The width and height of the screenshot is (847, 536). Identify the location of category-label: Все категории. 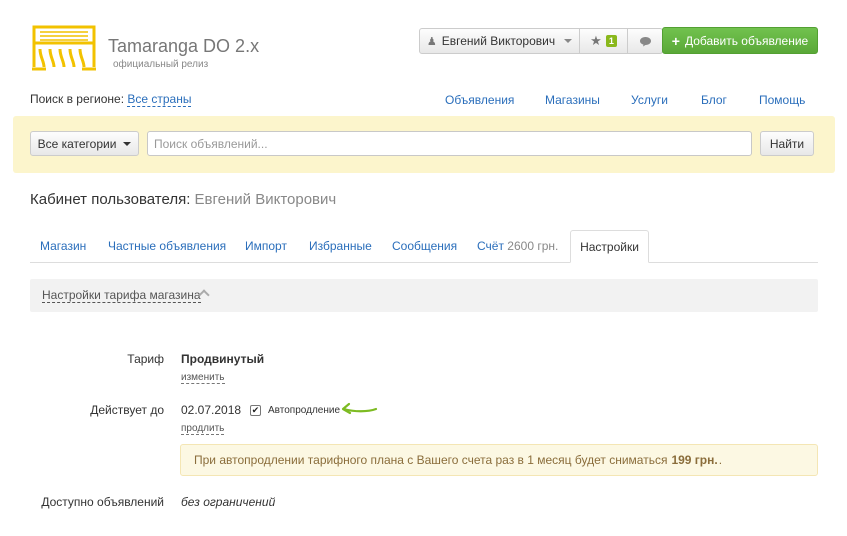
(77, 143).